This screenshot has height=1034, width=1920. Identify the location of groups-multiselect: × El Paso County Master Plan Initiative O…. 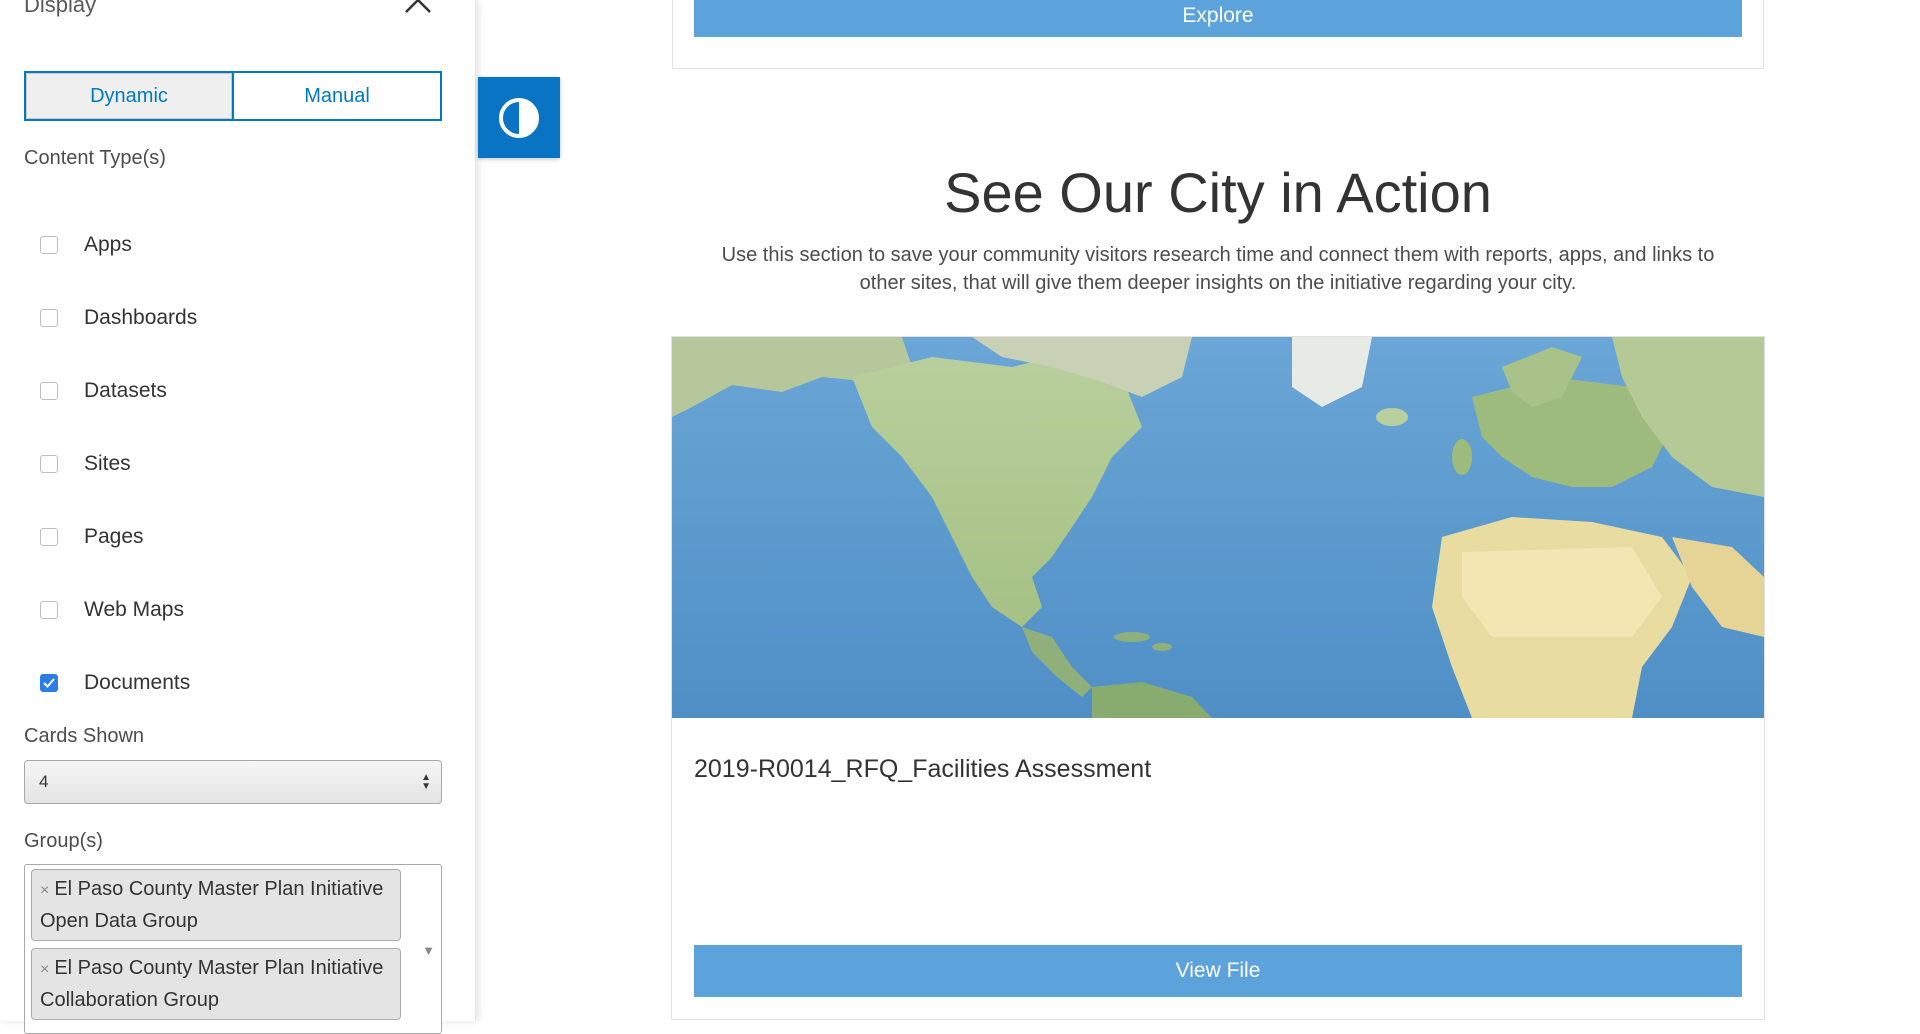
(233, 949).